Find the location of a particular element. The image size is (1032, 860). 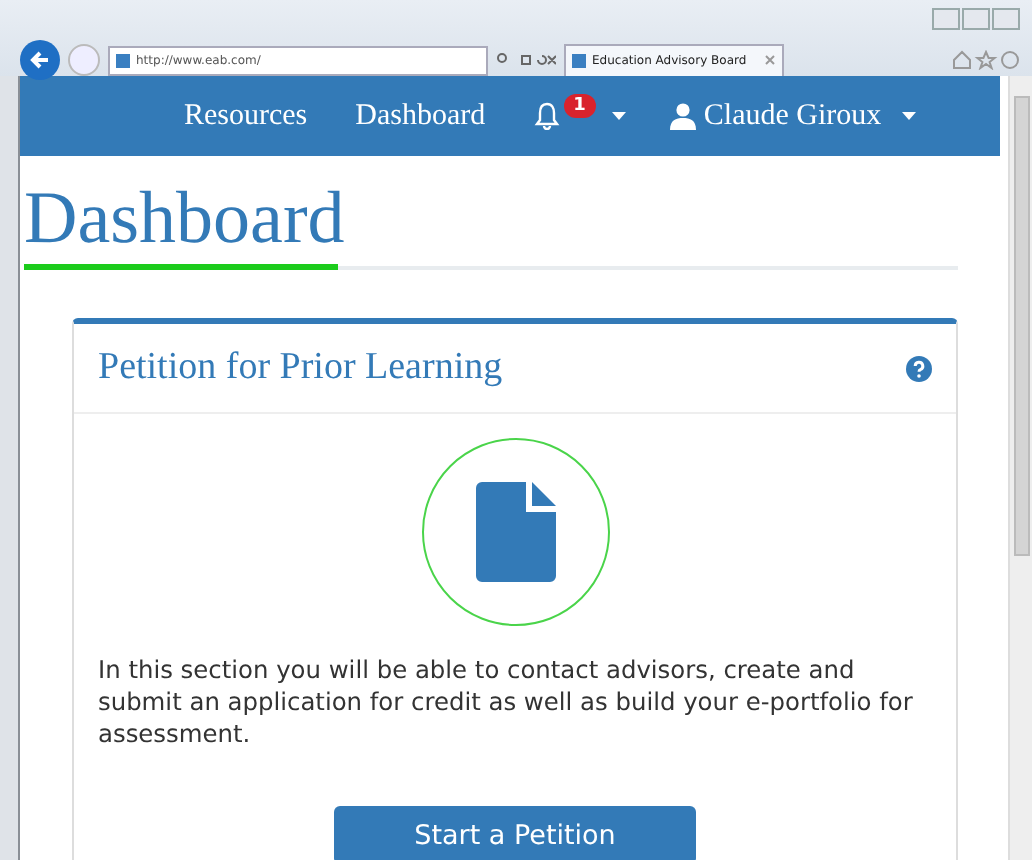

nav-link: Dashboard is located at coordinates (420, 116).